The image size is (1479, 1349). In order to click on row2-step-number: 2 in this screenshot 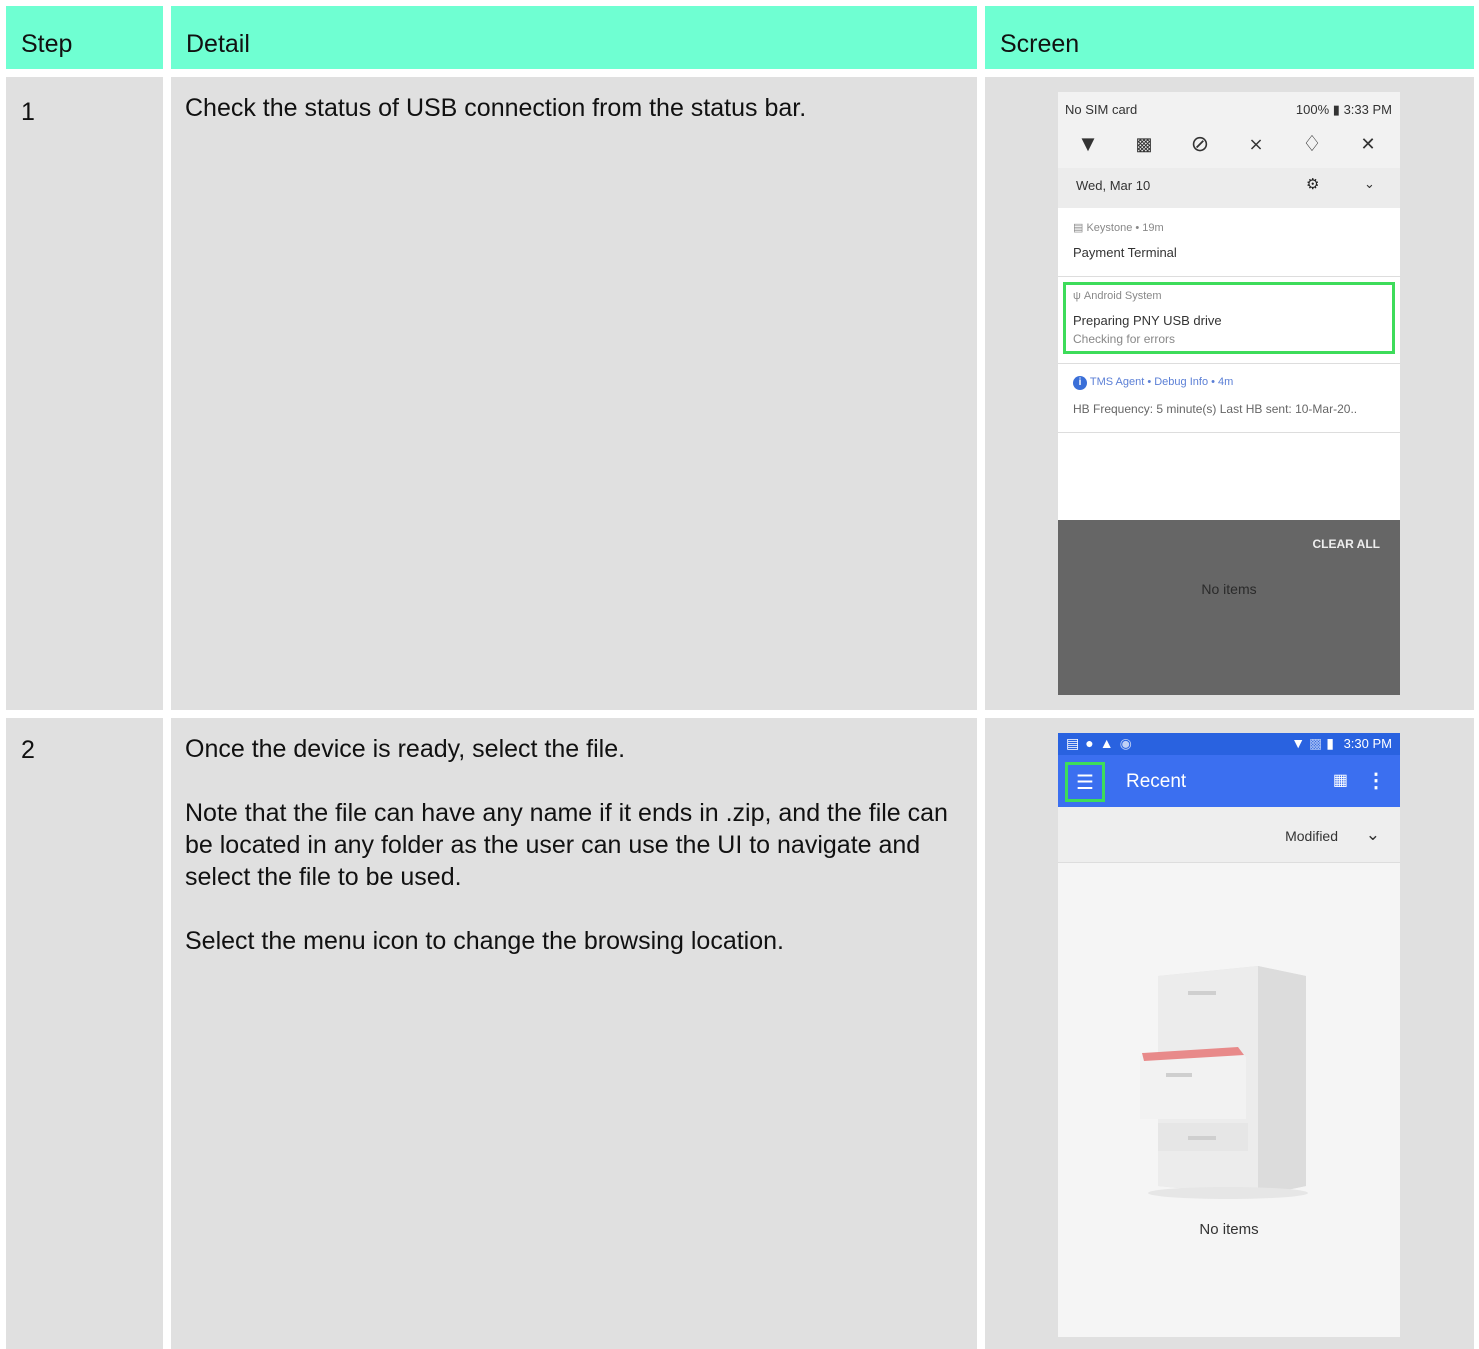, I will do `click(28, 750)`.